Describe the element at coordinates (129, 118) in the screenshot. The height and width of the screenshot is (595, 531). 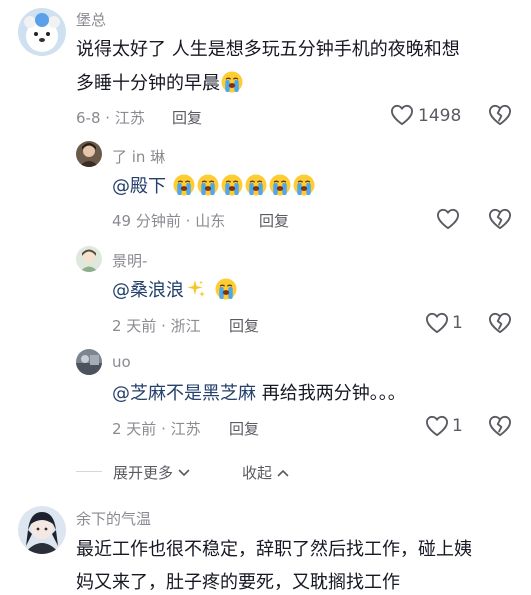
I see `comment-location: 江苏` at that location.